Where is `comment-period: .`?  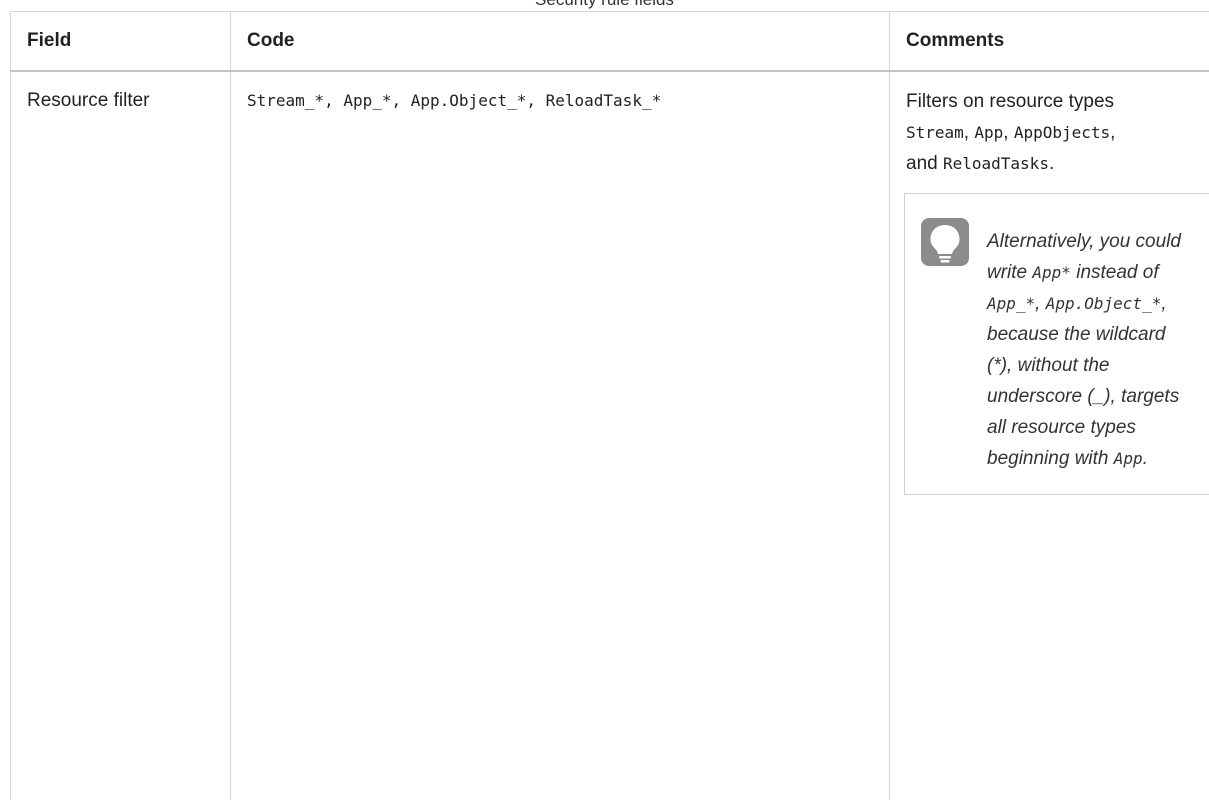
comment-period: . is located at coordinates (1051, 163).